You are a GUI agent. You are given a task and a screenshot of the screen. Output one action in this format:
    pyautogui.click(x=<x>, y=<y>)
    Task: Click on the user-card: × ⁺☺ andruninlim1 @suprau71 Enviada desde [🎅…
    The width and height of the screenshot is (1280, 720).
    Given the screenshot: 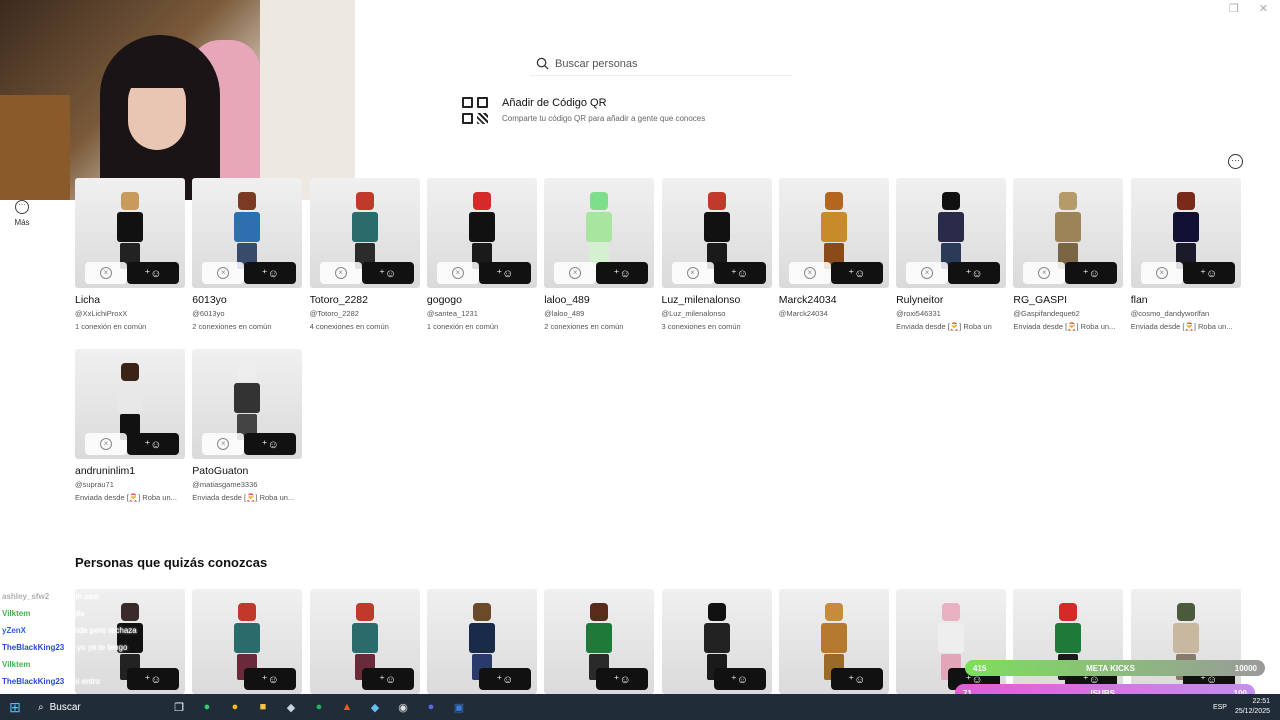 What is the action you would take?
    pyautogui.click(x=130, y=425)
    